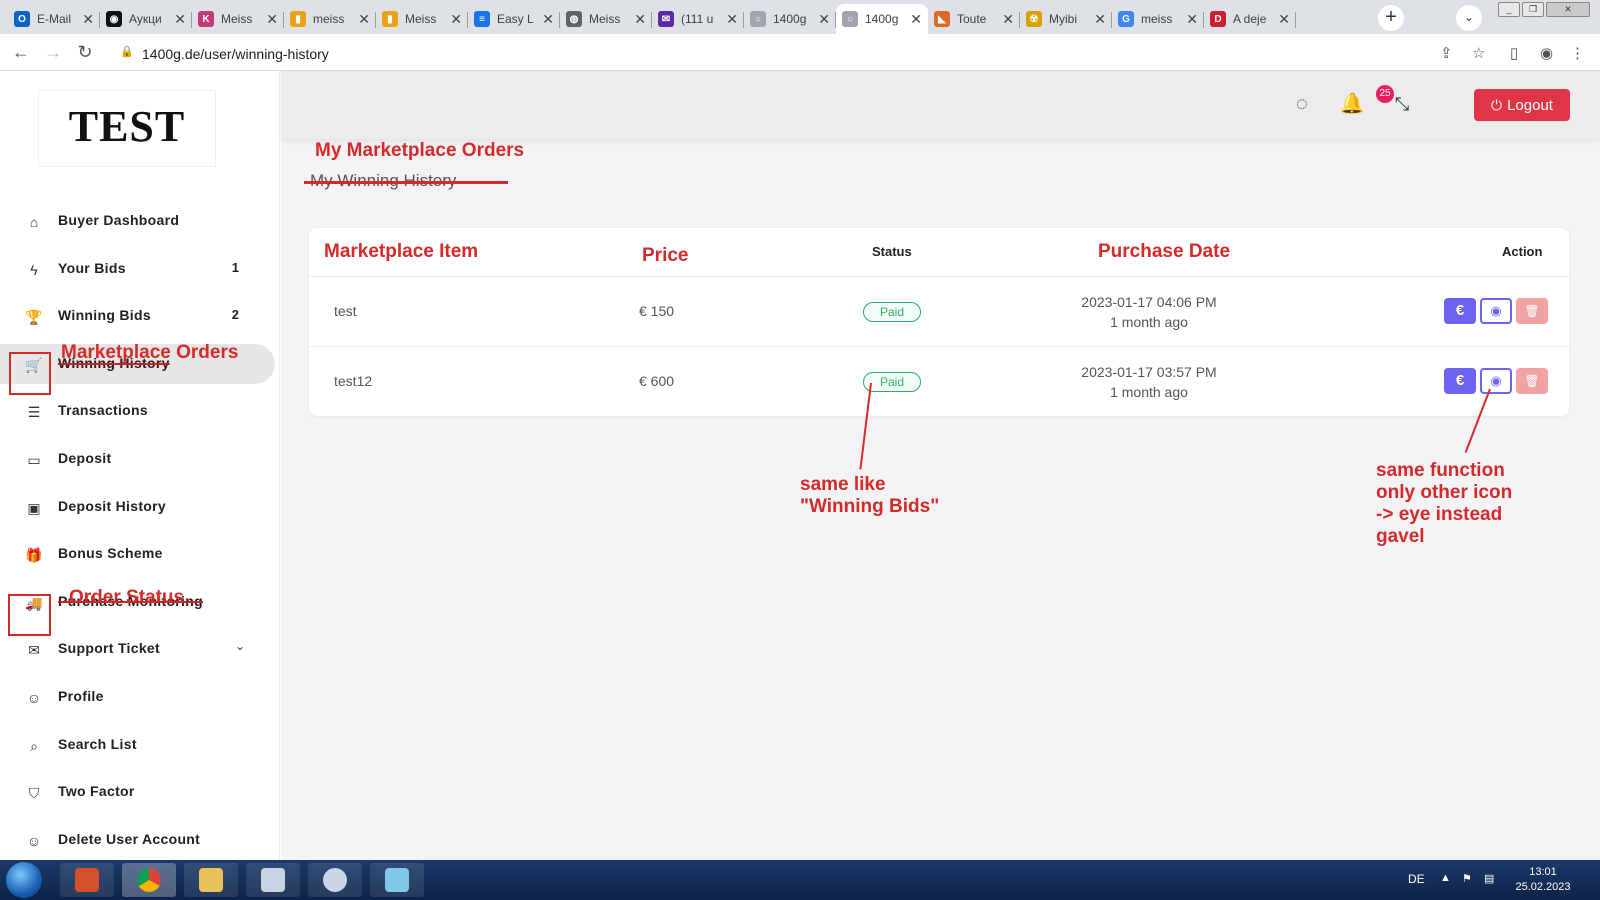  I want to click on cell-price: € 600, so click(657, 381).